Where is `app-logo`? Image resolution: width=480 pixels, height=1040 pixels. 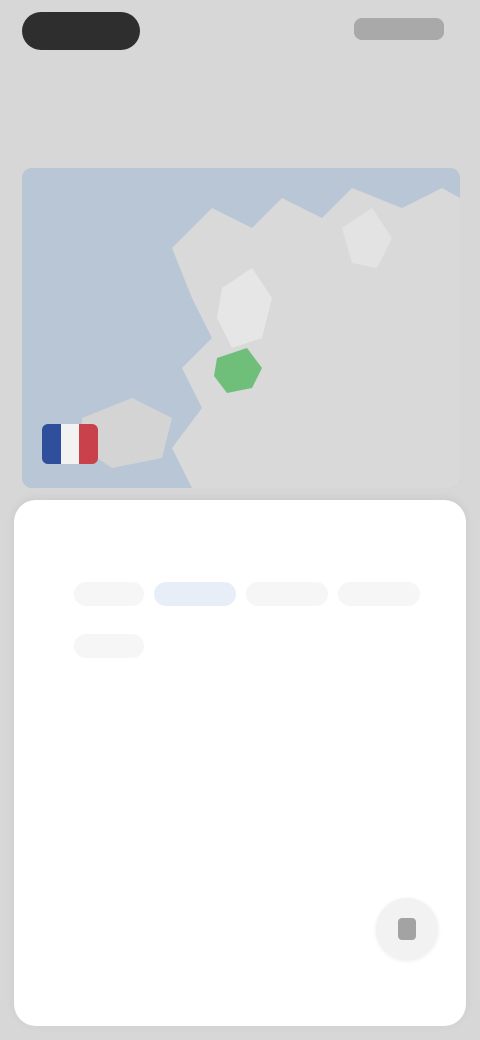
app-logo is located at coordinates (81, 31).